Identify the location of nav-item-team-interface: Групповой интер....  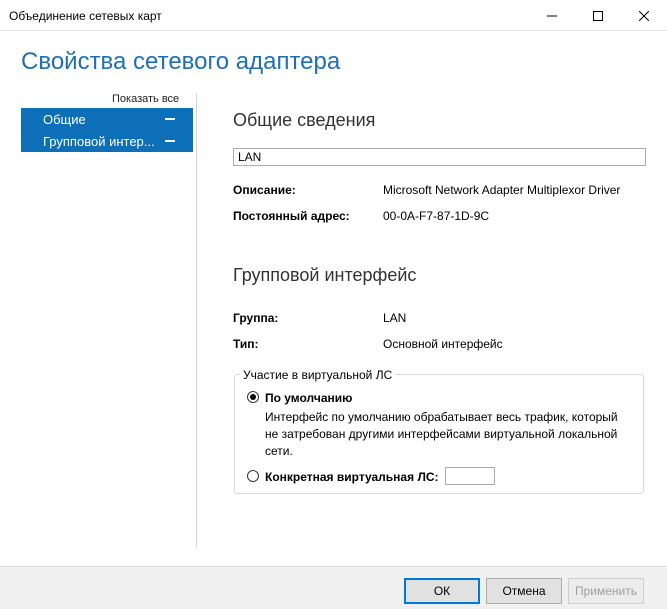
(107, 141).